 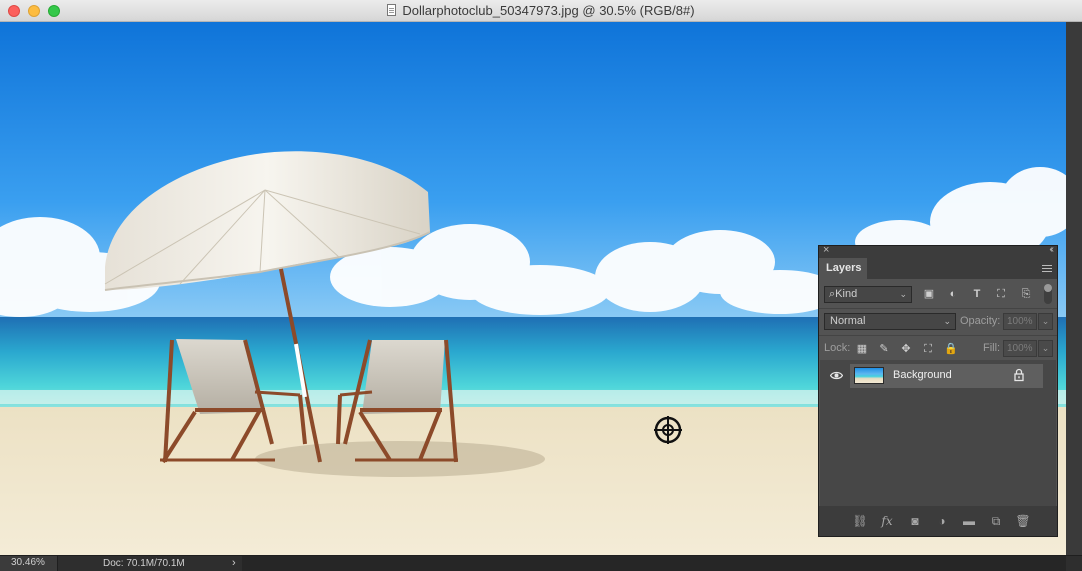 I want to click on blend-mode-value: Normal, so click(x=848, y=321).